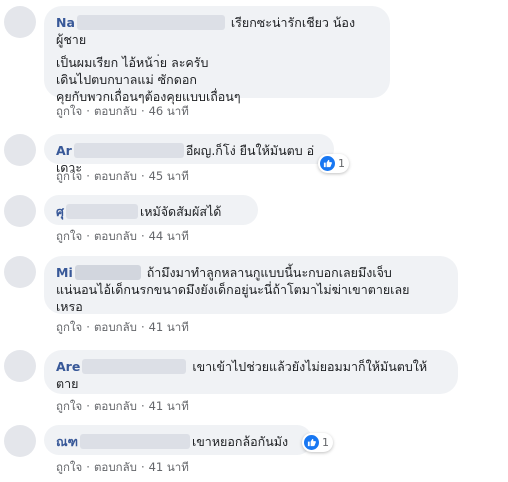  Describe the element at coordinates (180, 211) in the screenshot. I see `comment-text: เหมัจัดสัมผัสได้` at that location.